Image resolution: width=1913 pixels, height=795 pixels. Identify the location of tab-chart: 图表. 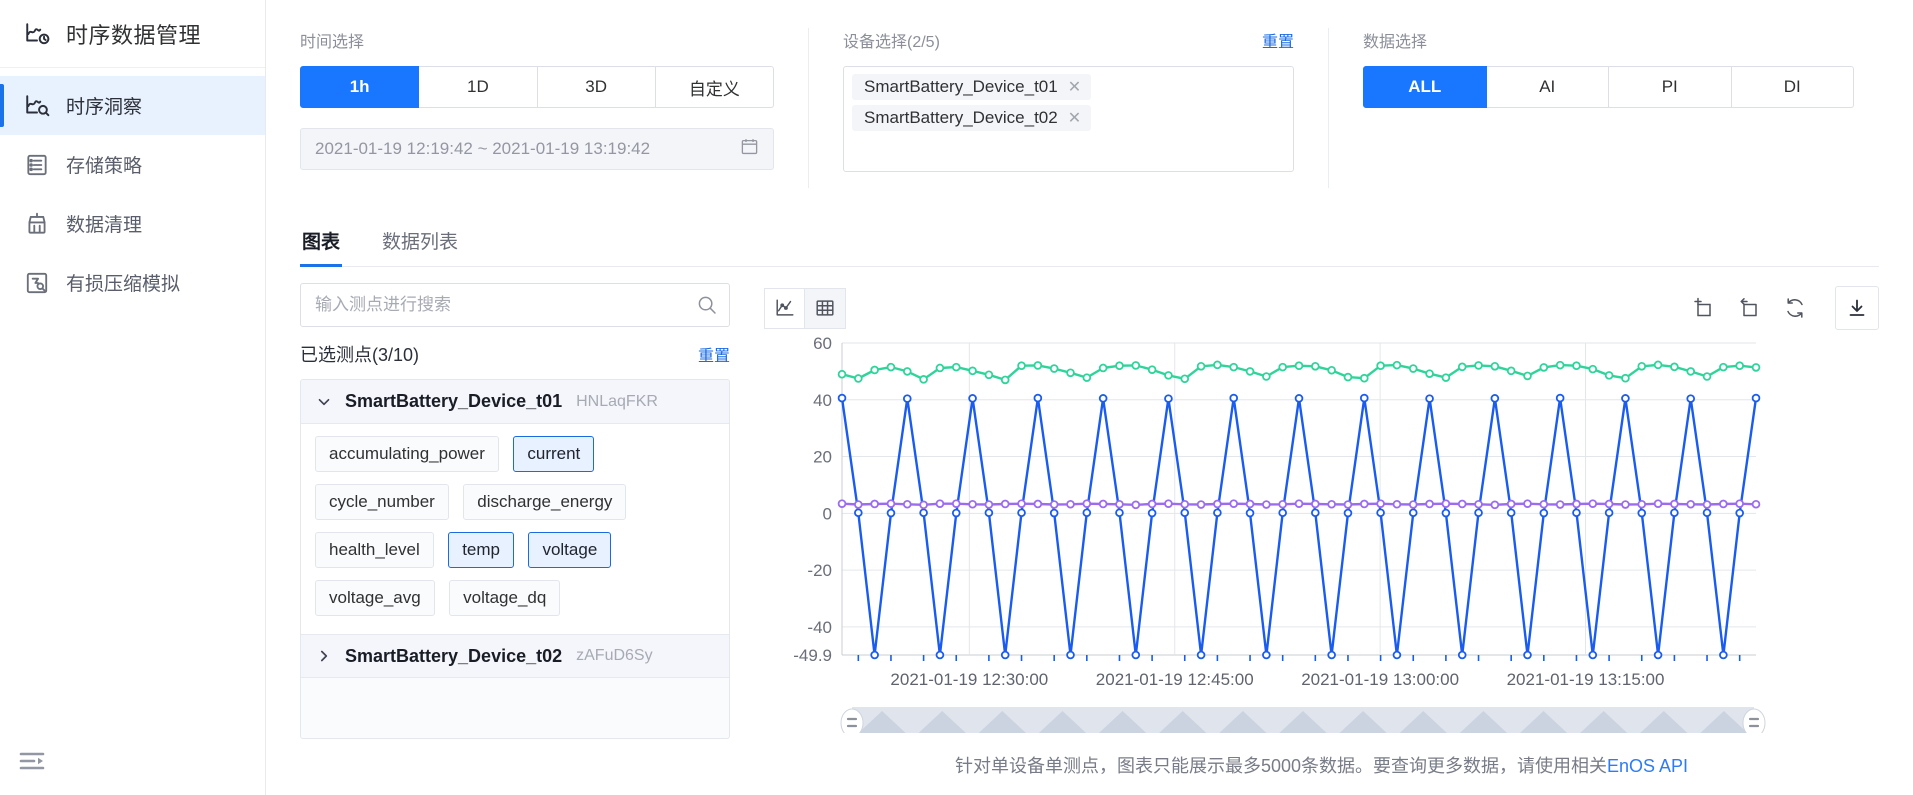
(321, 243).